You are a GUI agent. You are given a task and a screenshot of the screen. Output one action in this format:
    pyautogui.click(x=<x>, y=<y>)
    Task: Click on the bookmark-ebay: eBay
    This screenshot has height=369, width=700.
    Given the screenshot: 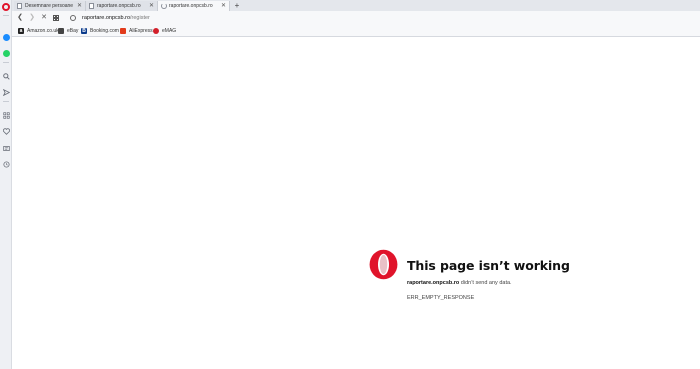 What is the action you would take?
    pyautogui.click(x=68, y=31)
    